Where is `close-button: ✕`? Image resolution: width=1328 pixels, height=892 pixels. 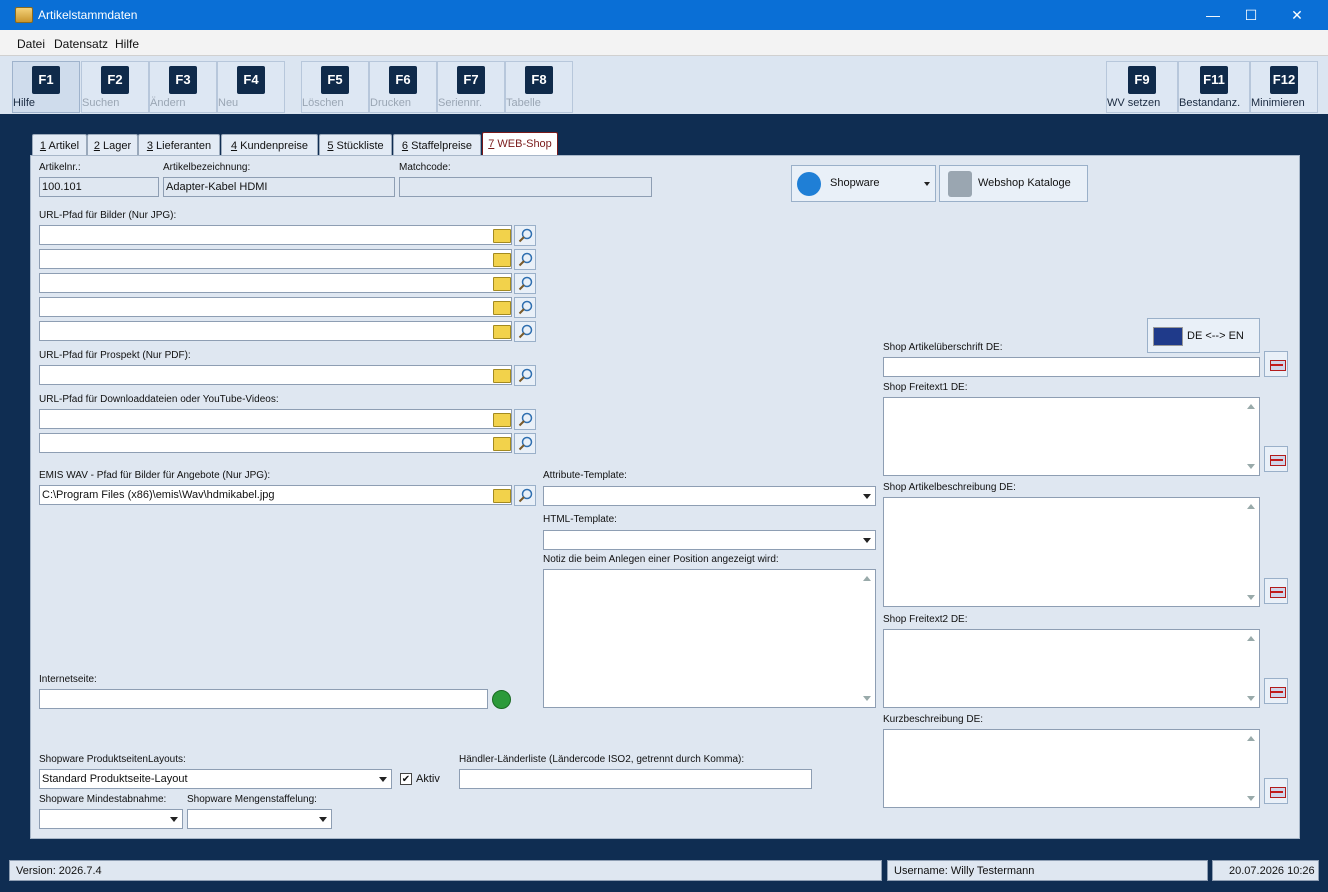
close-button: ✕ is located at coordinates (1297, 15).